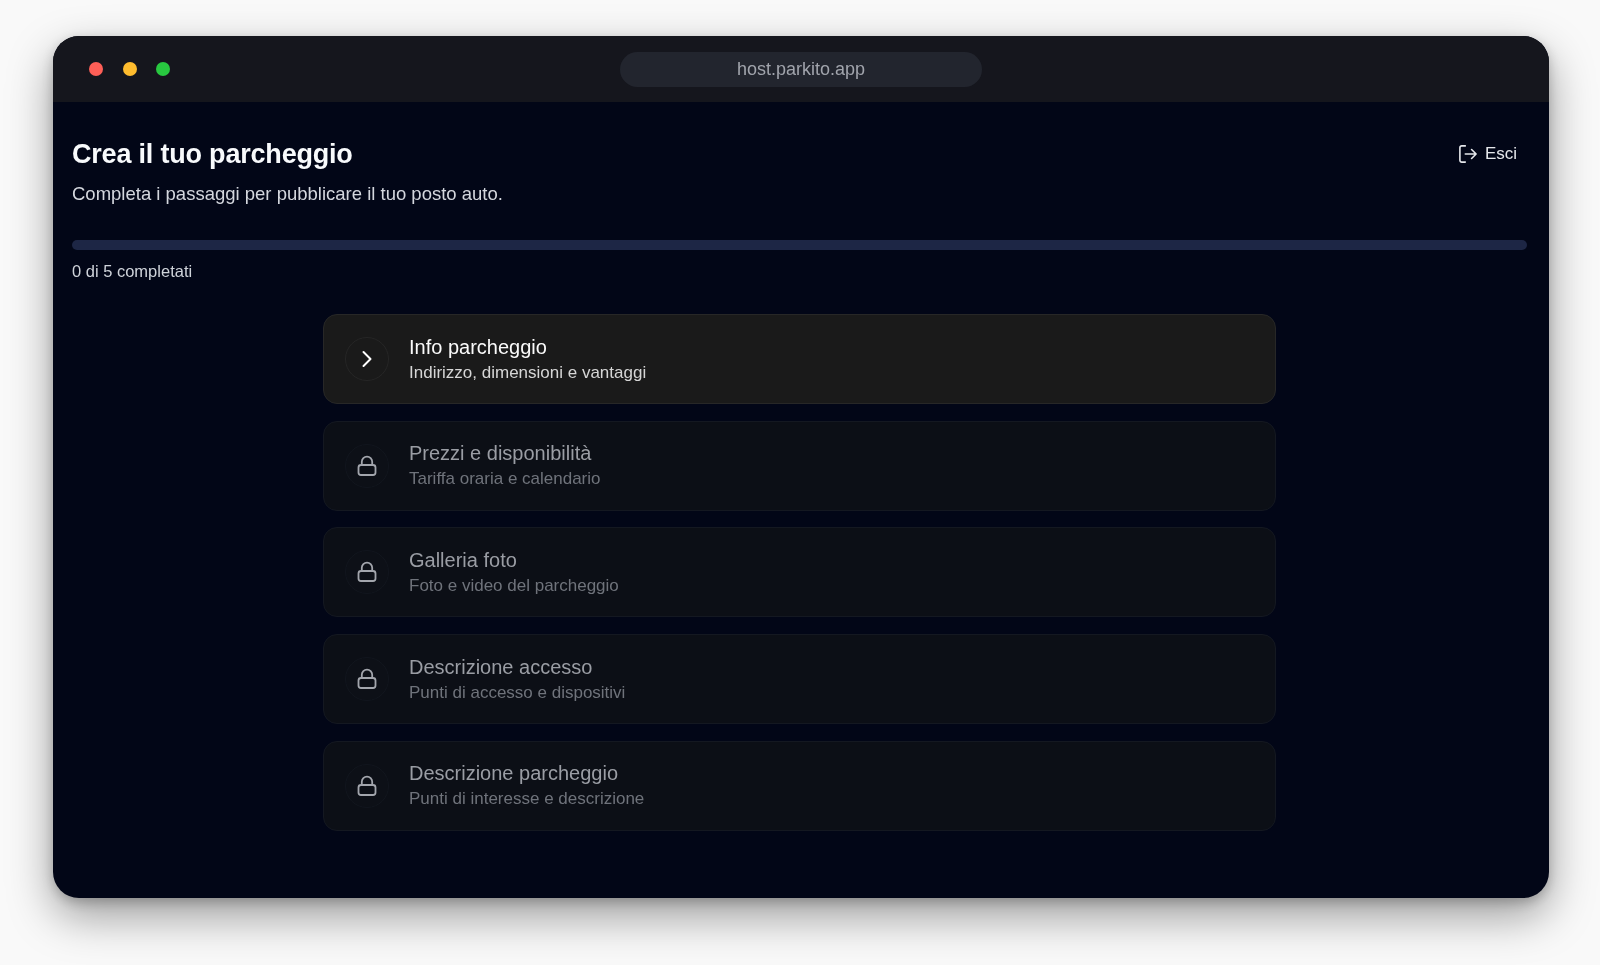  Describe the element at coordinates (478, 347) in the screenshot. I see `step-title: Info parcheggio` at that location.